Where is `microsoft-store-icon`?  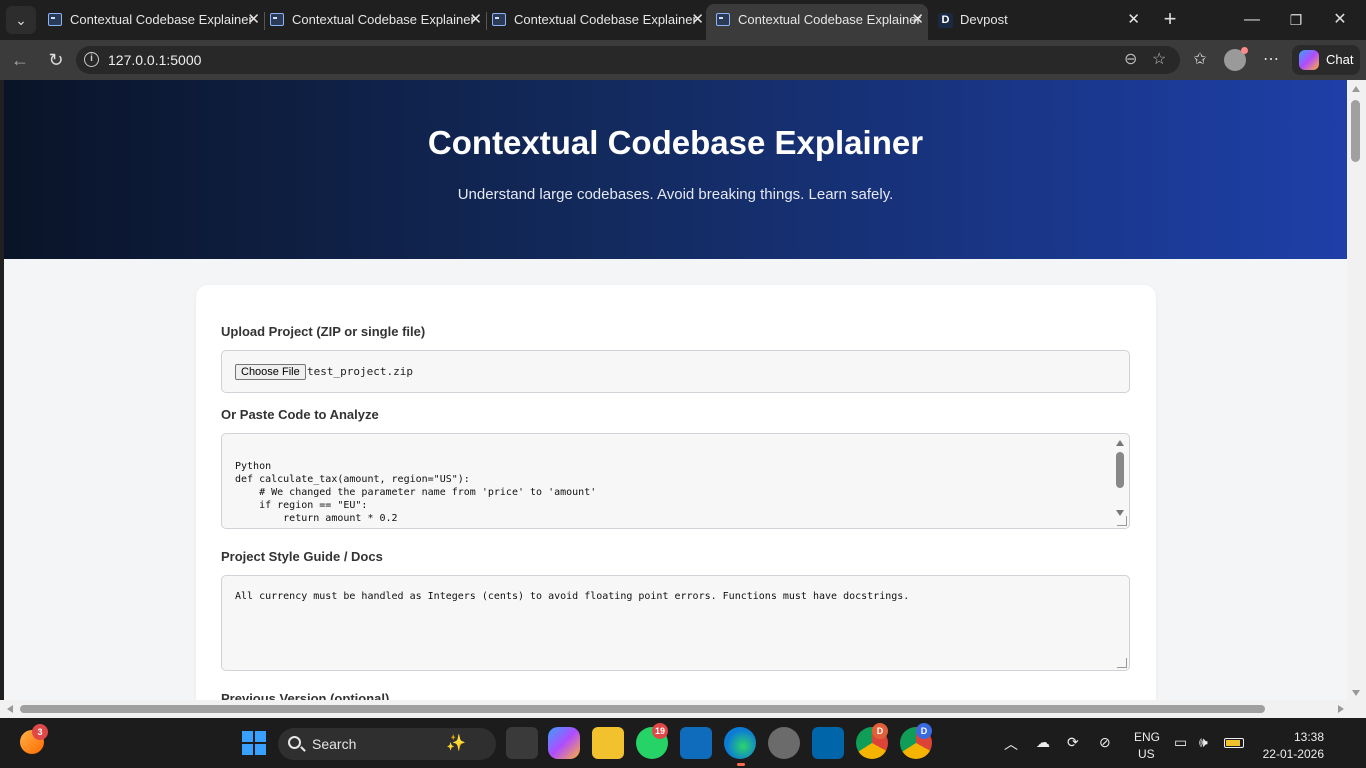 microsoft-store-icon is located at coordinates (696, 743).